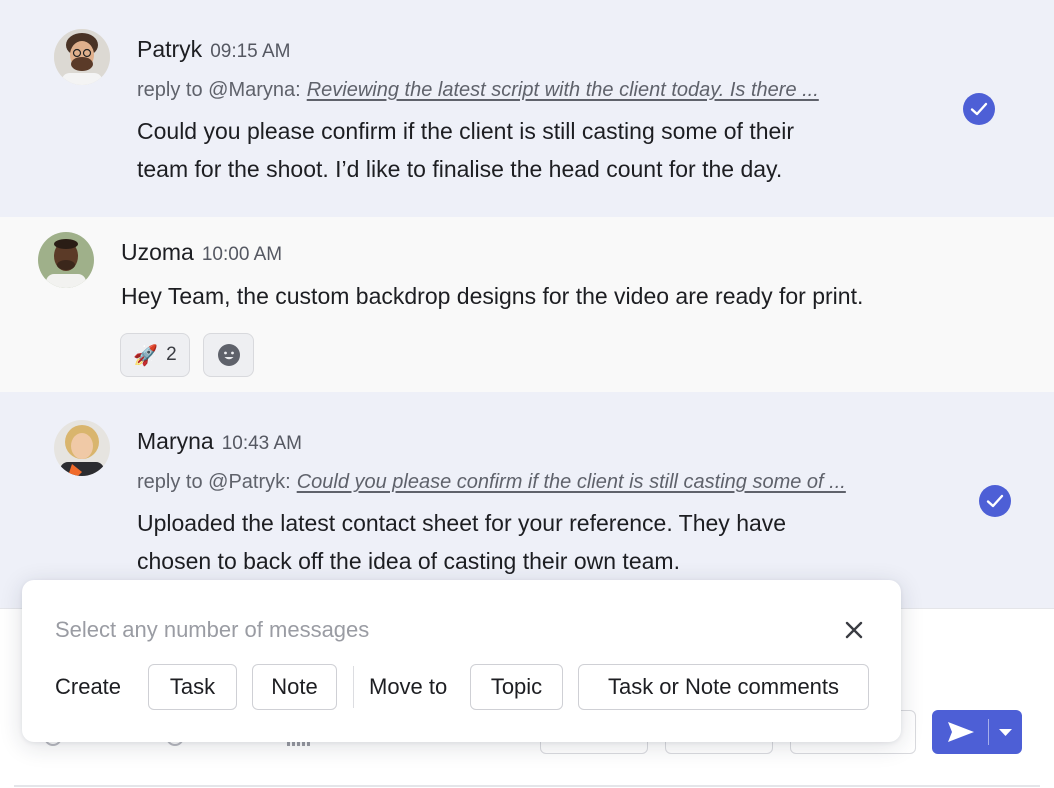 The image size is (1054, 788). I want to click on message-time: 10:00 AM, so click(242, 254).